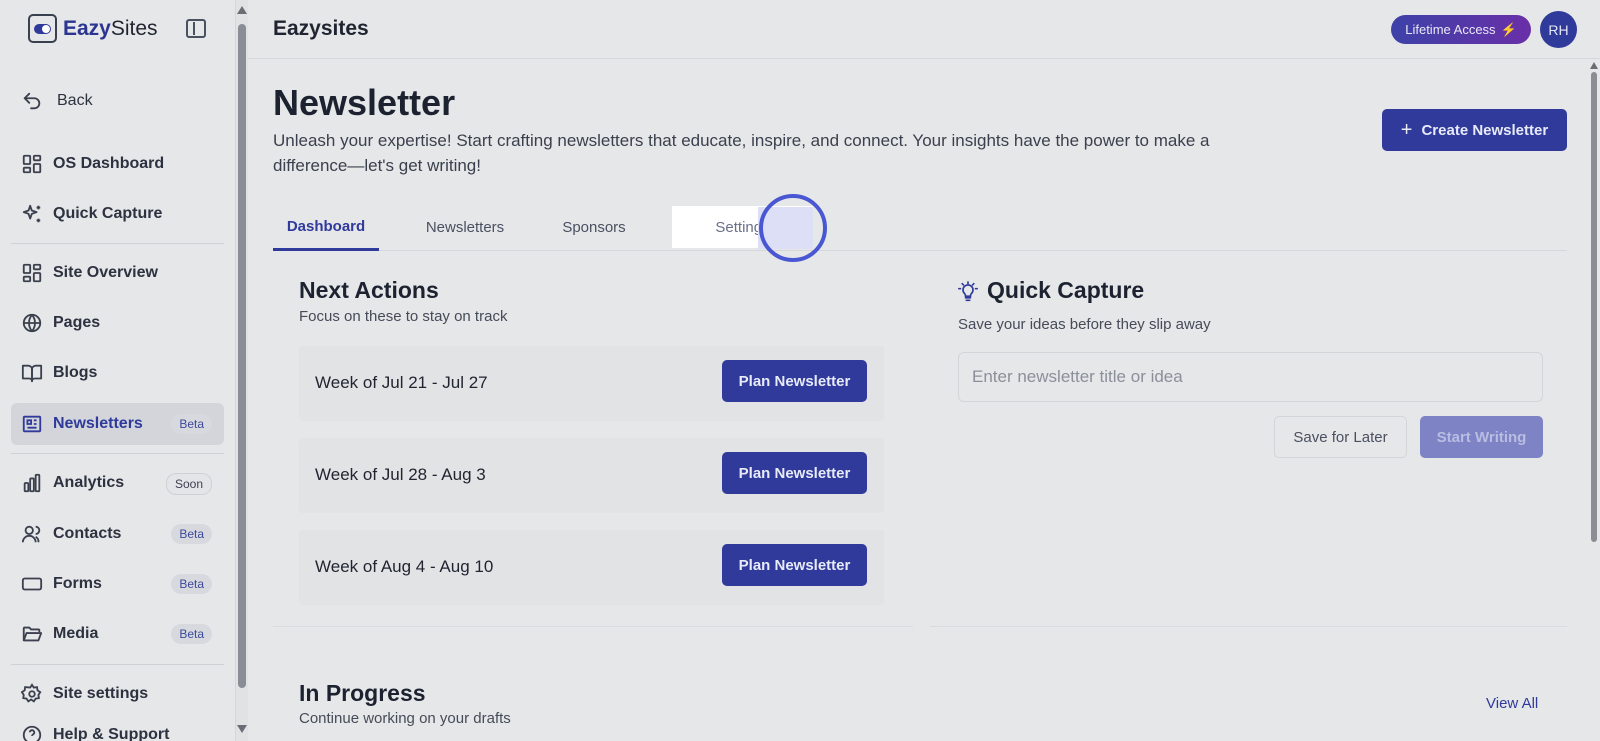  I want to click on sidebar-item-label: Back, so click(75, 100).